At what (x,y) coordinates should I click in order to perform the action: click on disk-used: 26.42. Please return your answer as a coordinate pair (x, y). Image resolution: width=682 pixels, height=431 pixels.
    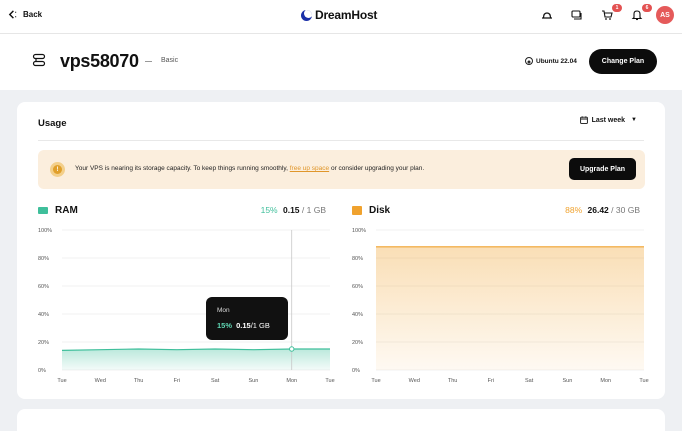
    Looking at the image, I should click on (598, 210).